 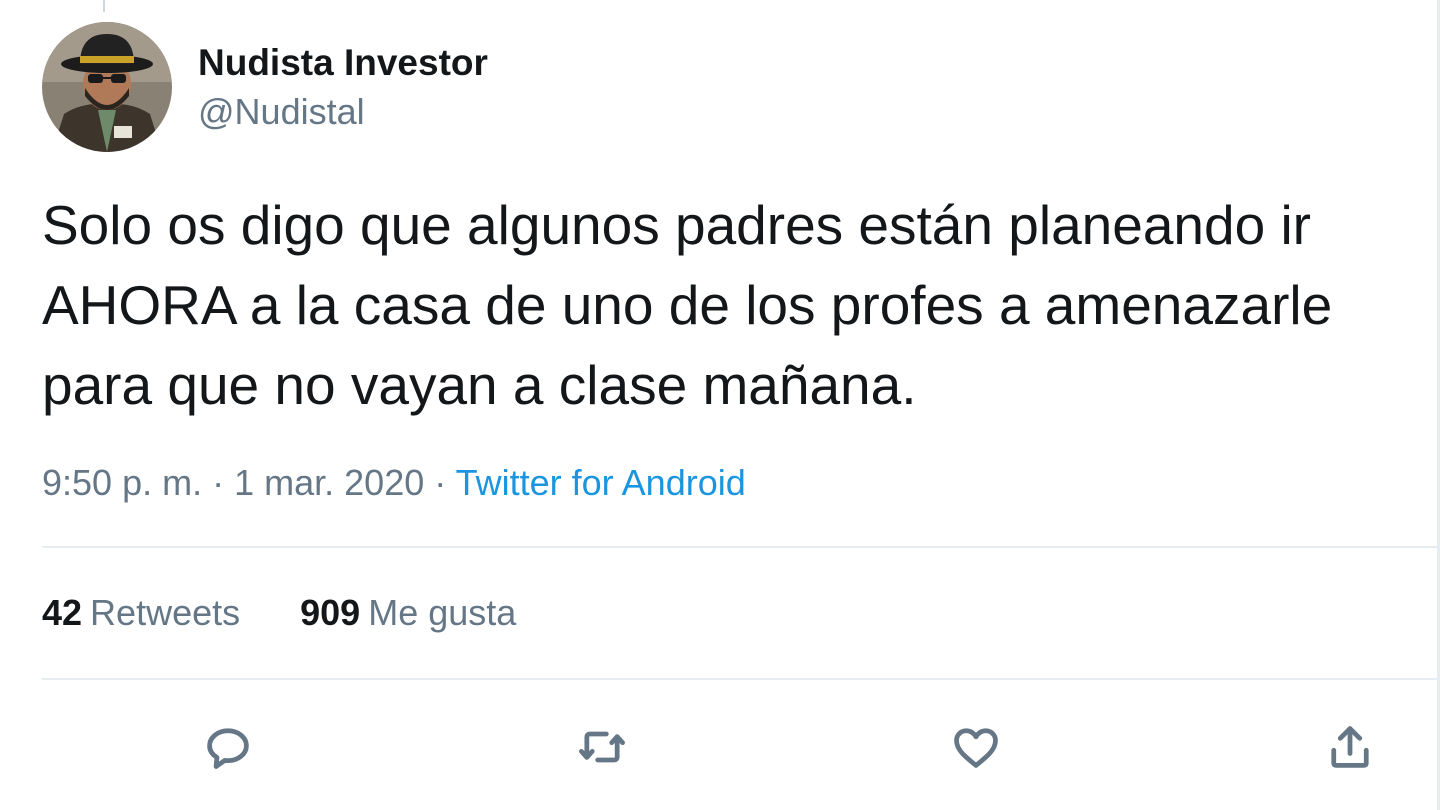 I want to click on likes-stat: 909 Me gusta, so click(x=408, y=613).